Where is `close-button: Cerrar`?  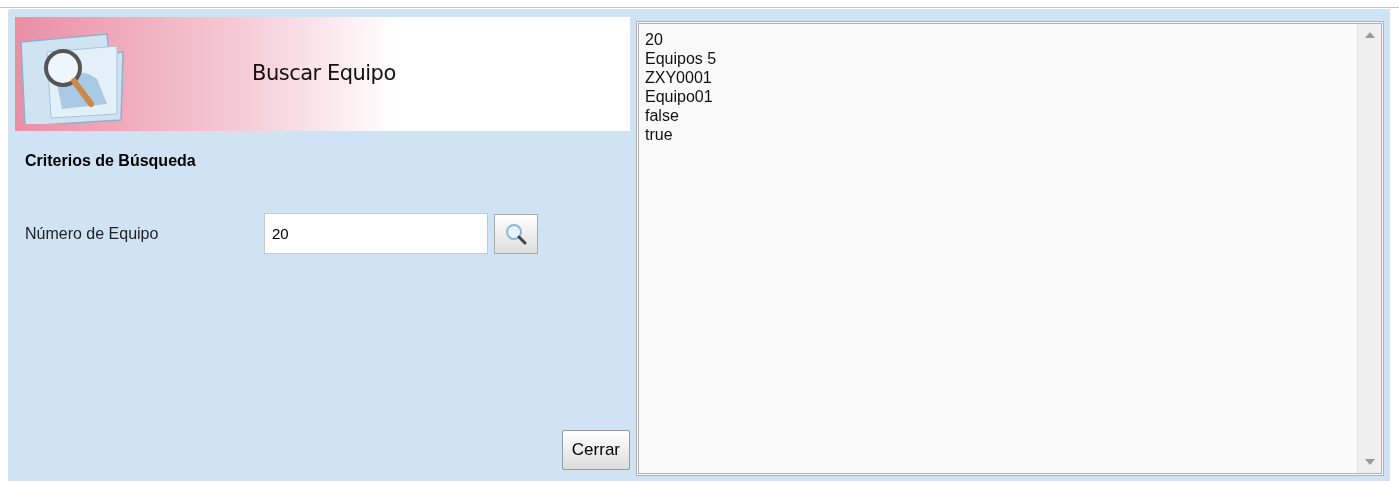 close-button: Cerrar is located at coordinates (595, 450).